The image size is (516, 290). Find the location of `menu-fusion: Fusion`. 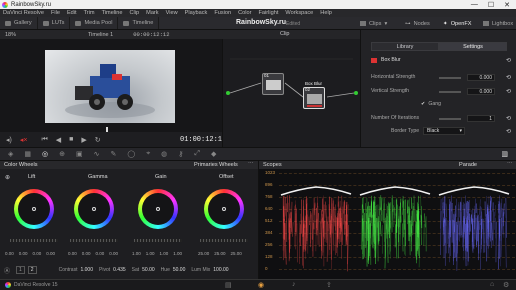

menu-fusion: Fusion is located at coordinates (222, 13).